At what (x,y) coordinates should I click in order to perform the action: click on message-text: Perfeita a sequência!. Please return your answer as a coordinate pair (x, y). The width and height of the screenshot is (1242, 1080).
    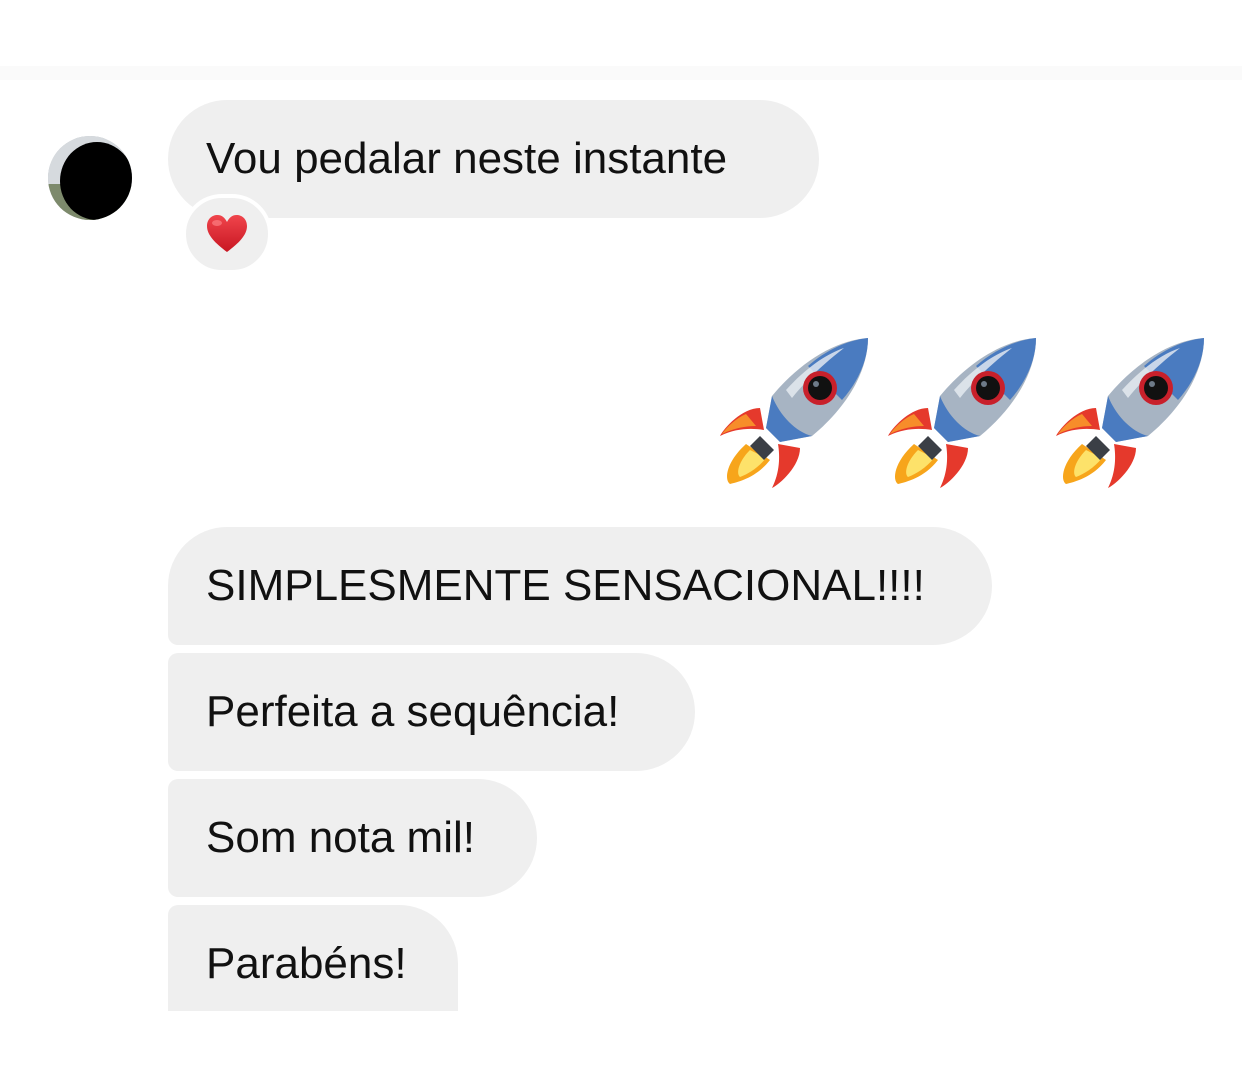
    Looking at the image, I should click on (413, 711).